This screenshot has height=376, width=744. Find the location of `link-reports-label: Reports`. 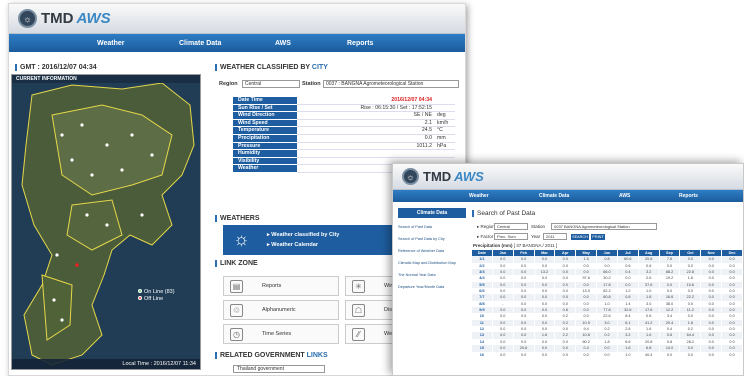

link-reports-label: Reports is located at coordinates (272, 286).